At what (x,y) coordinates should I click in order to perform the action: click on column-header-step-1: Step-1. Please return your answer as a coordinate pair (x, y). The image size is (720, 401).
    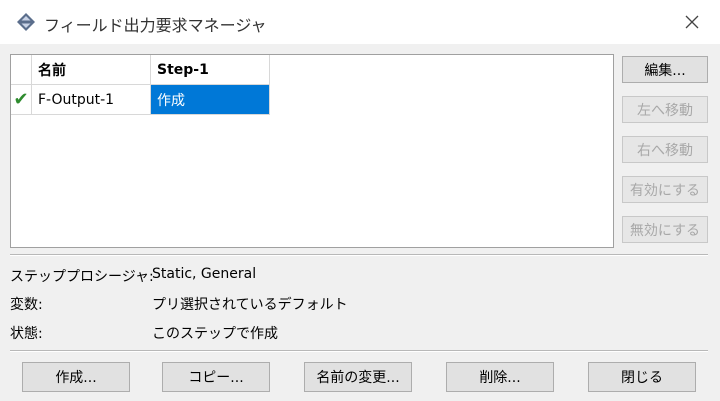
    Looking at the image, I should click on (210, 70).